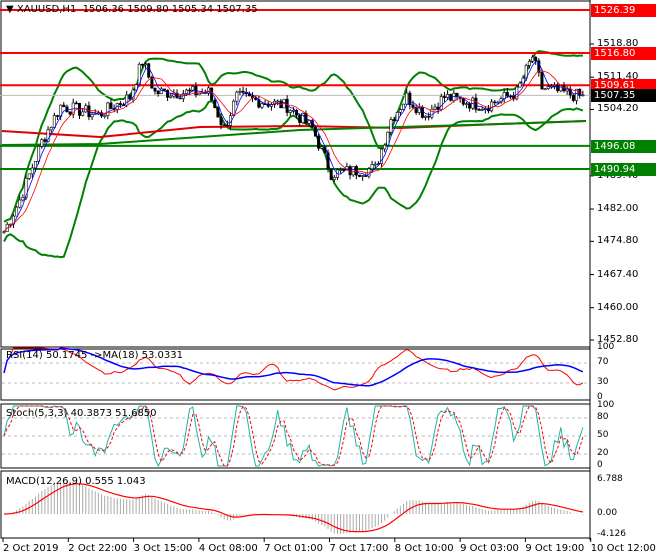 The width and height of the screenshot is (660, 560). I want to click on stoch-tick: 20, so click(603, 453).